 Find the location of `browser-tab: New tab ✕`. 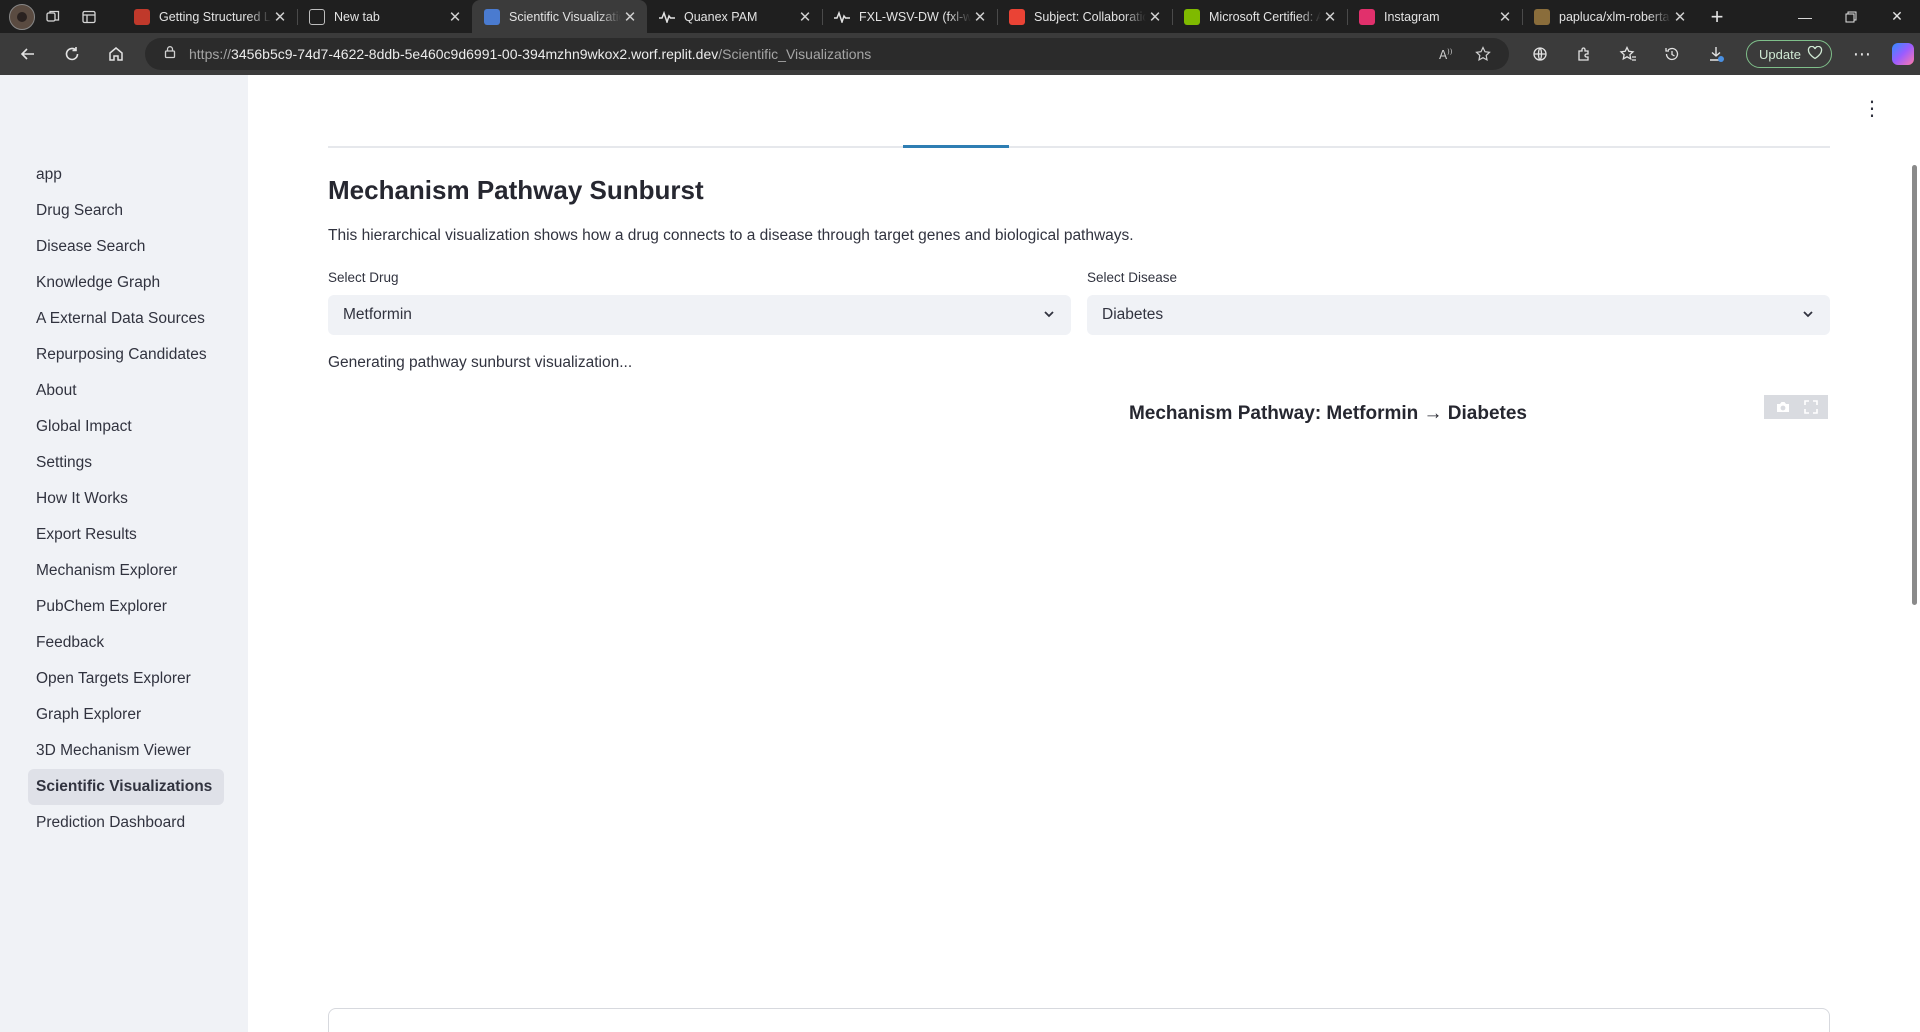

browser-tab: New tab ✕ is located at coordinates (384, 16).